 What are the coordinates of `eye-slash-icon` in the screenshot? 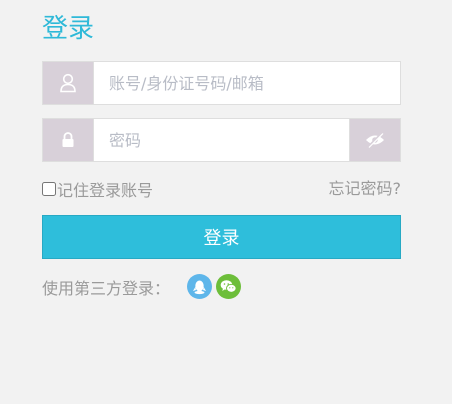 It's located at (374, 140).